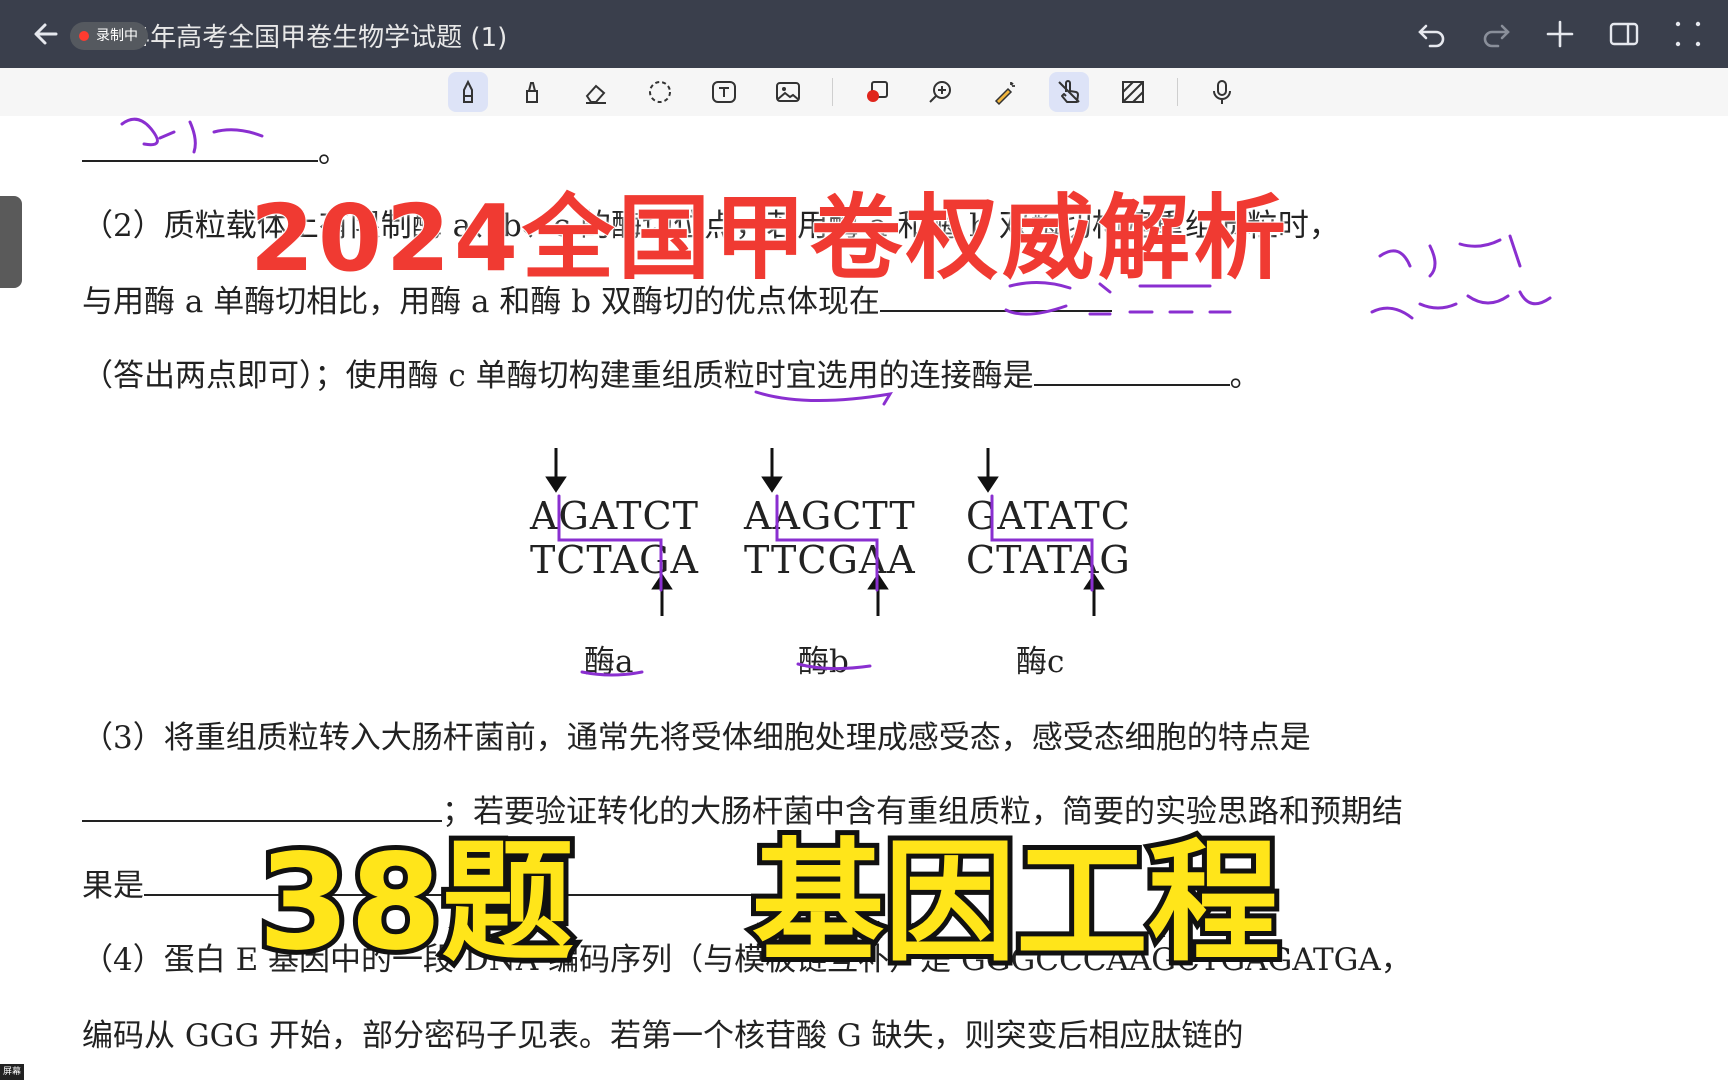  Describe the element at coordinates (614, 560) in the screenshot. I see `enzyme-a-bottom-strand: TCTAGA` at that location.